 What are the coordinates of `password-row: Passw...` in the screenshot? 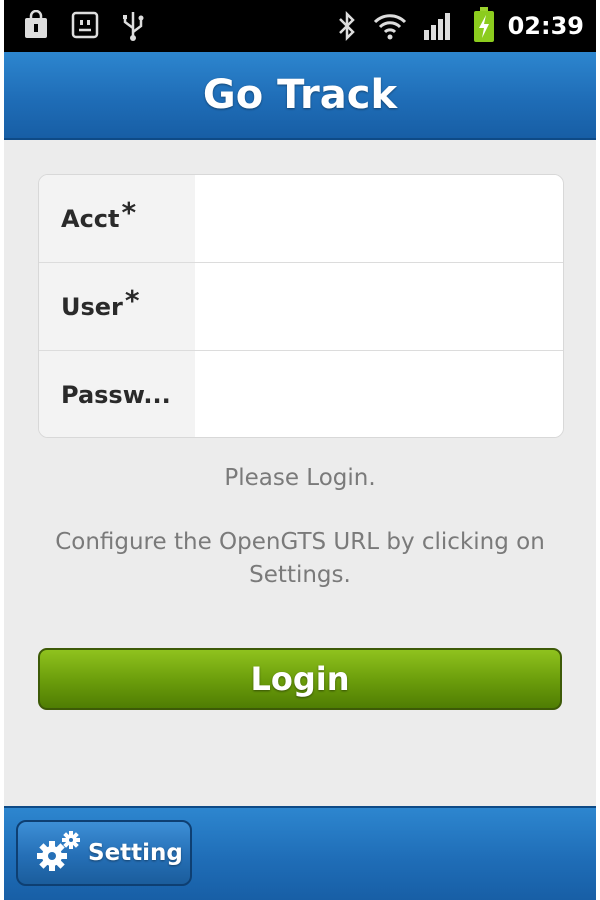 It's located at (301, 394).